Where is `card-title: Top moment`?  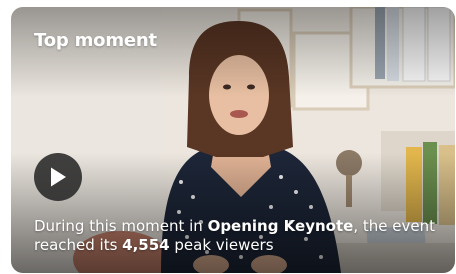
card-title: Top moment is located at coordinates (95, 40).